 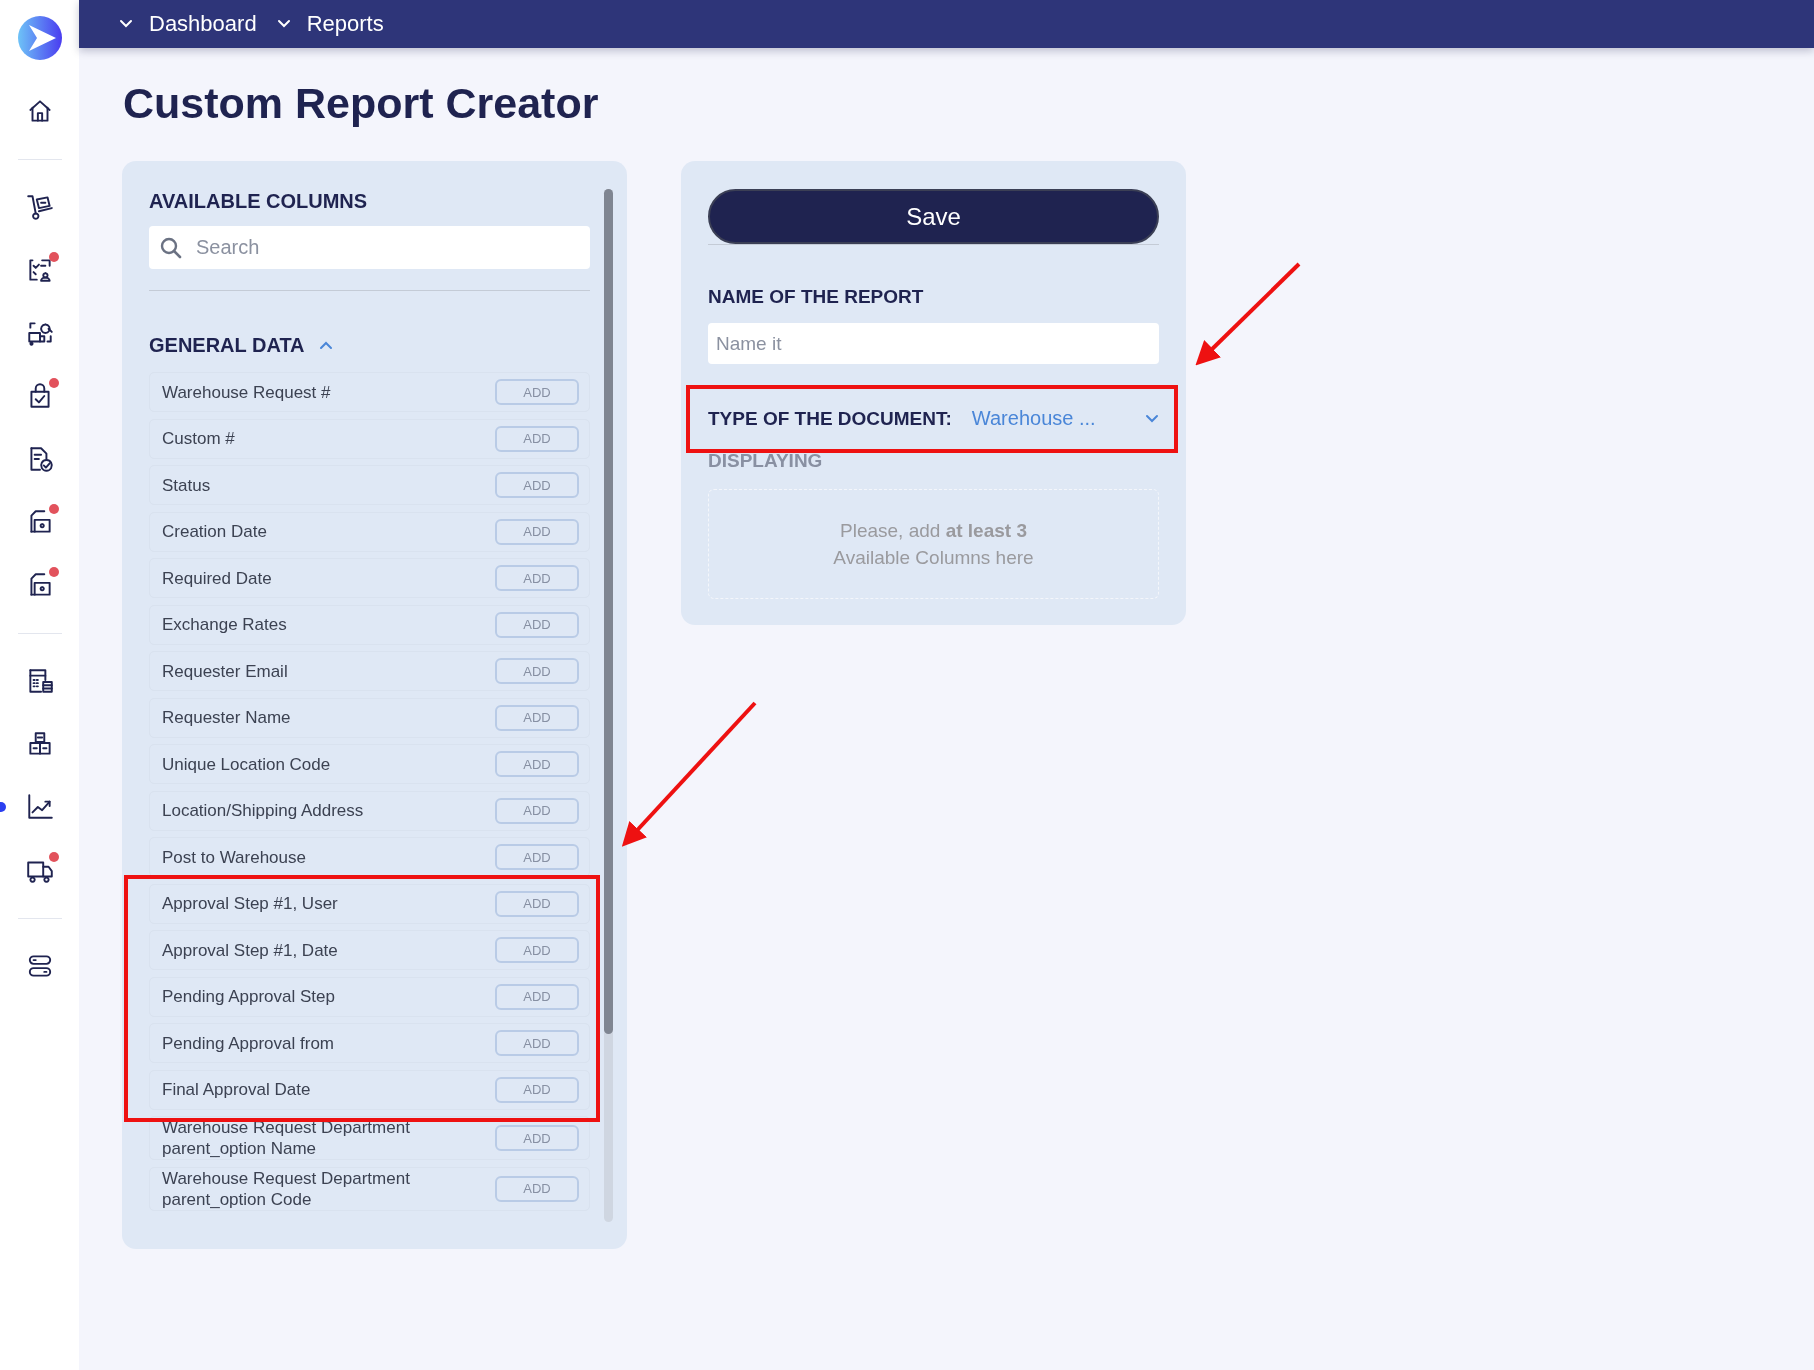 I want to click on panel-heading: AVAILABLE COLUMNS, so click(x=259, y=201).